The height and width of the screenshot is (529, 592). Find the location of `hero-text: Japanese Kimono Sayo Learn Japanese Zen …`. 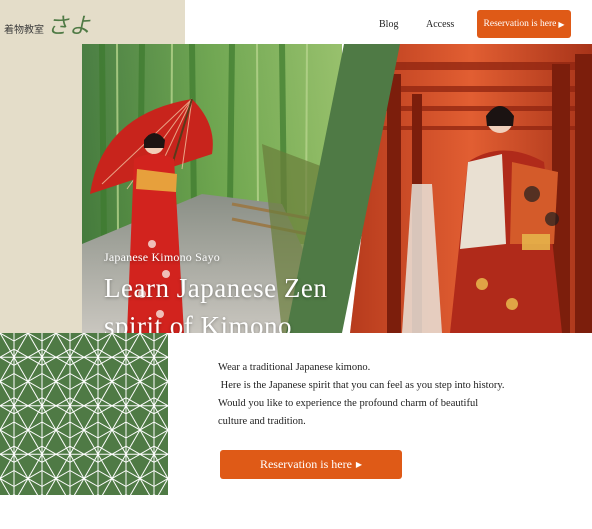

hero-text: Japanese Kimono Sayo Learn Japanese Zen … is located at coordinates (215, 291).